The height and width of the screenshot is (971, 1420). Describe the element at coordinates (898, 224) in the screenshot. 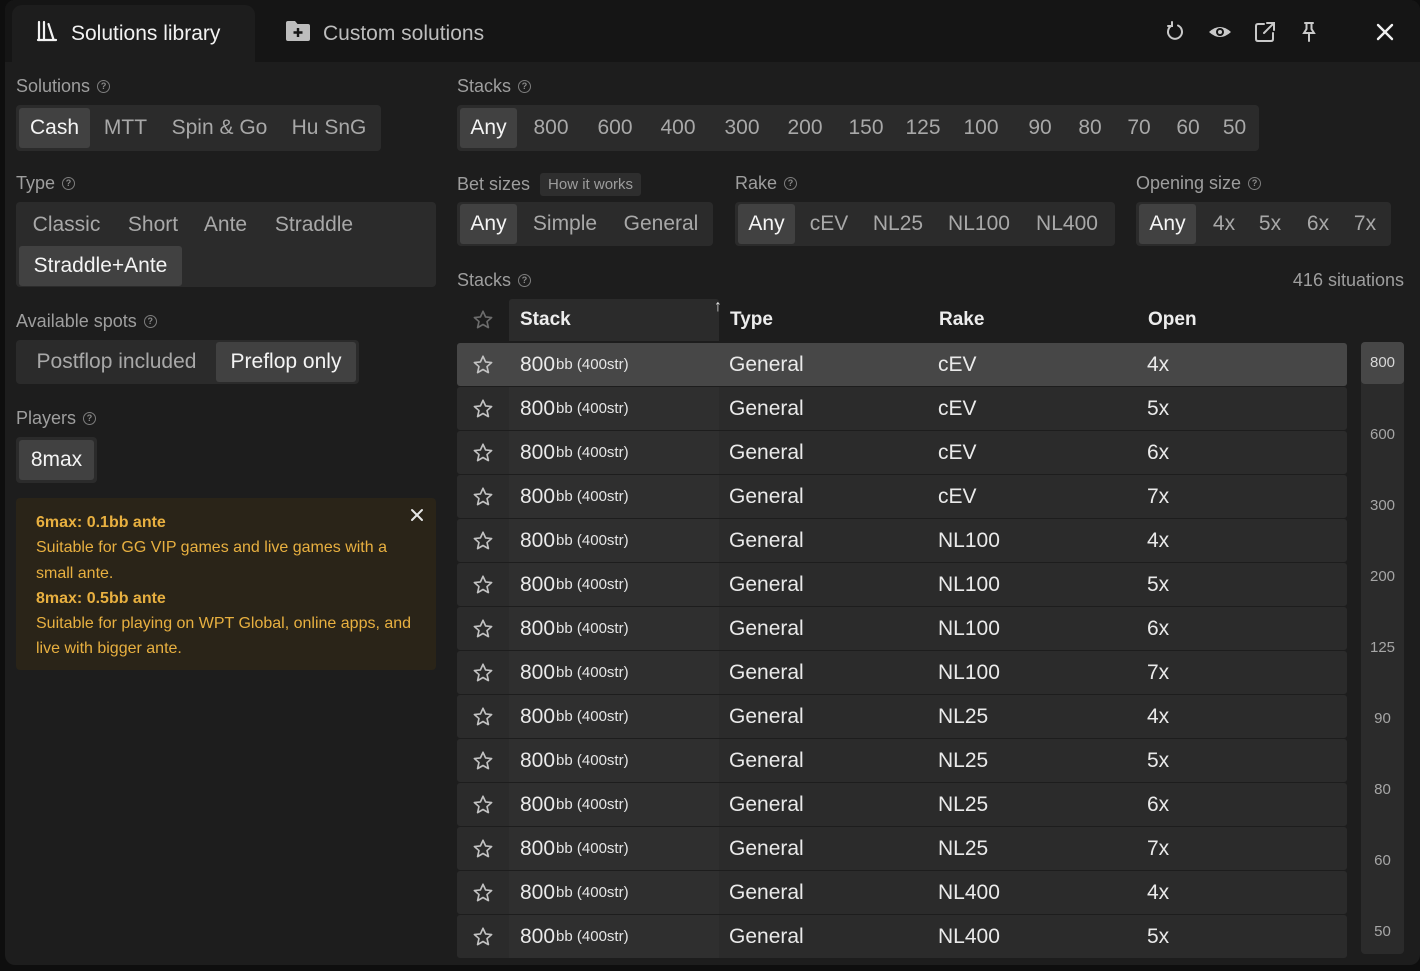

I see `rake-option-nl25: NL25` at that location.